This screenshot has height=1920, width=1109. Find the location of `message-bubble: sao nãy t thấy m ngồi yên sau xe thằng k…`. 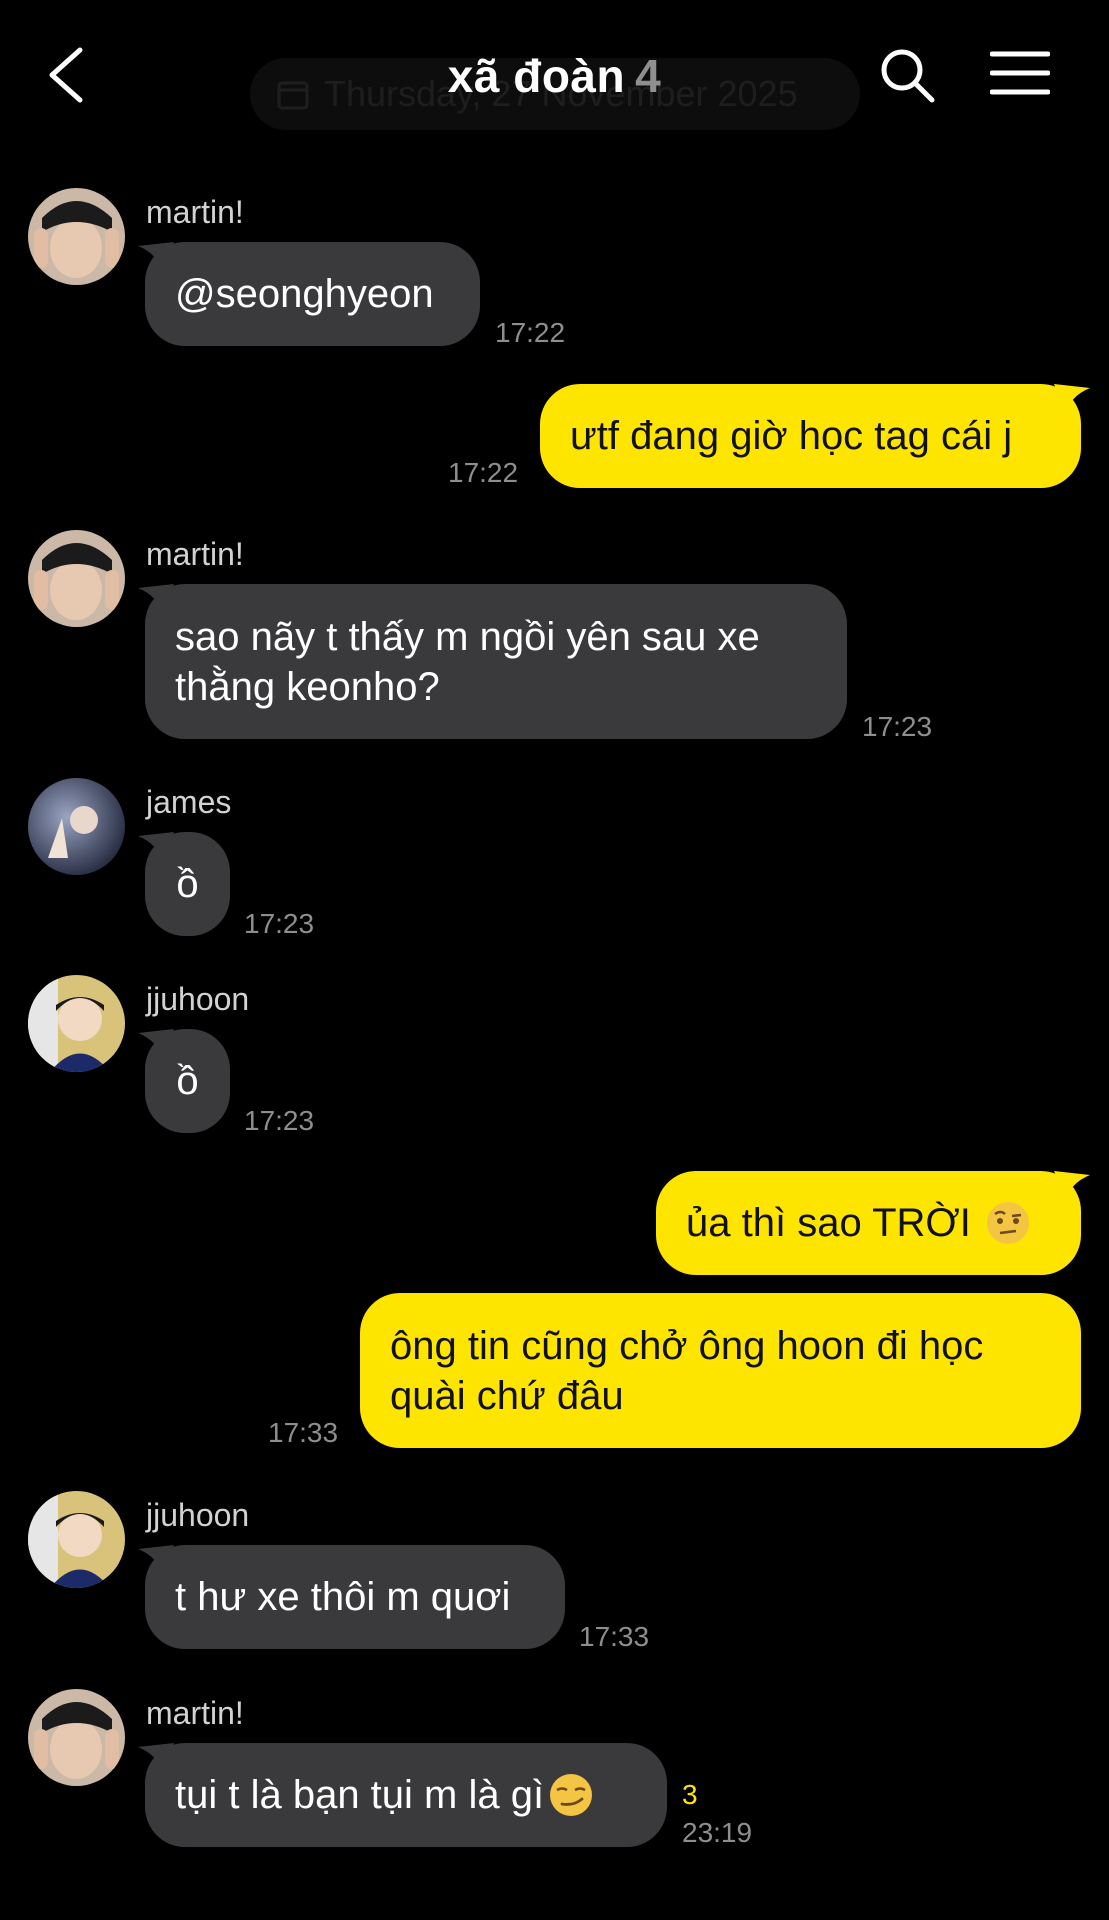

message-bubble: sao nãy t thấy m ngồi yên sau xe thằng k… is located at coordinates (496, 661).